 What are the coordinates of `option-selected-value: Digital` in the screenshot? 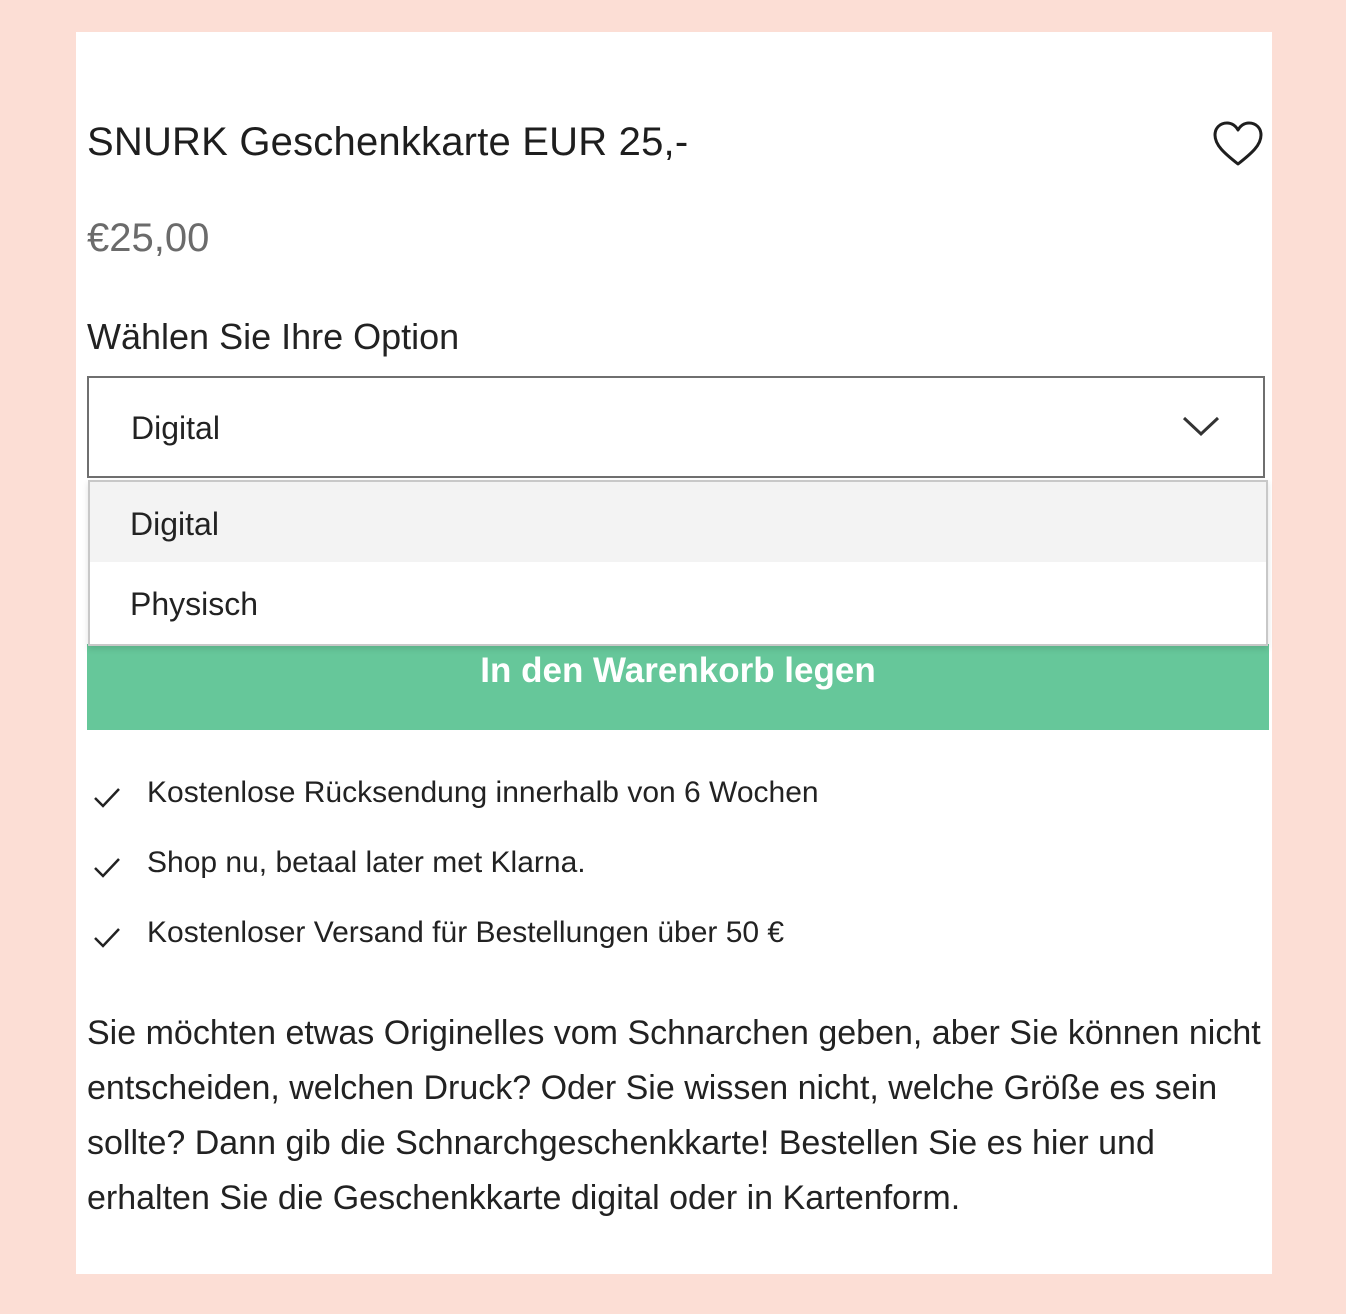 It's located at (175, 428).